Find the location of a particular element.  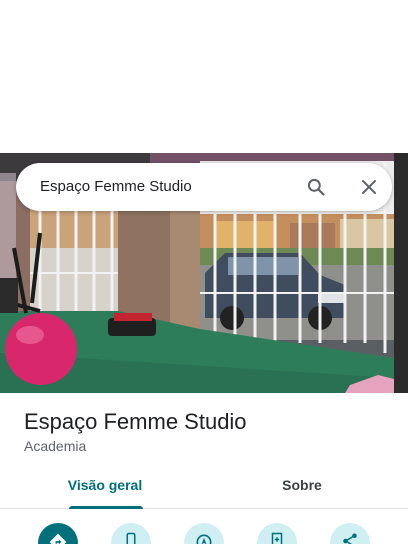

share-button is located at coordinates (350, 533).